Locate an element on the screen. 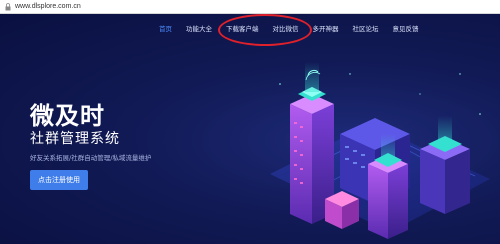 Image resolution: width=500 pixels, height=244 pixels. hero-subtitle: 社群管理系统 is located at coordinates (75, 139).